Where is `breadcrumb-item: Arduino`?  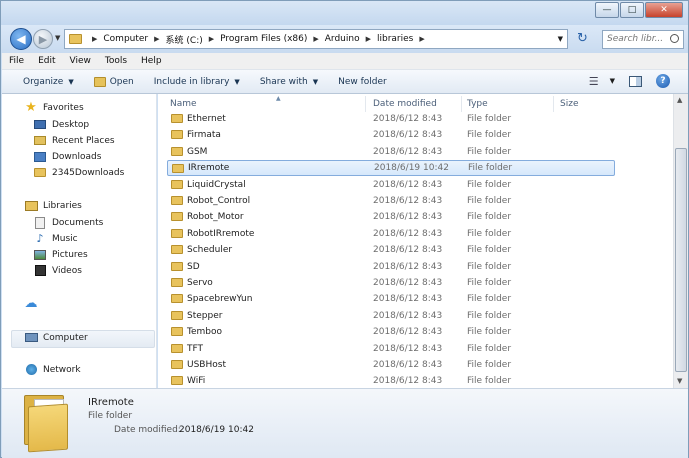
breadcrumb-item: Arduino is located at coordinates (342, 39).